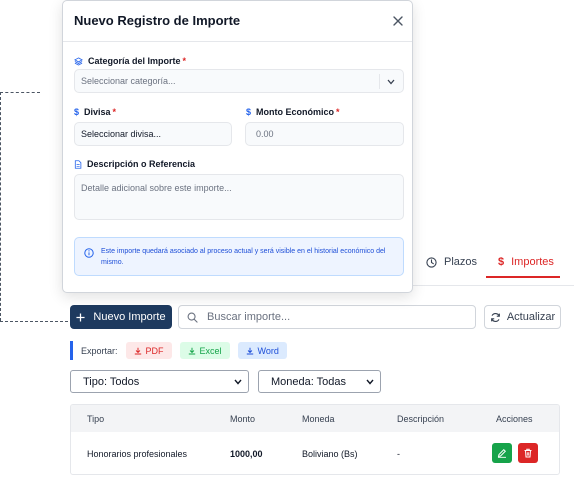 The height and width of the screenshot is (485, 574). What do you see at coordinates (495, 317) in the screenshot?
I see `refresh-icon` at bounding box center [495, 317].